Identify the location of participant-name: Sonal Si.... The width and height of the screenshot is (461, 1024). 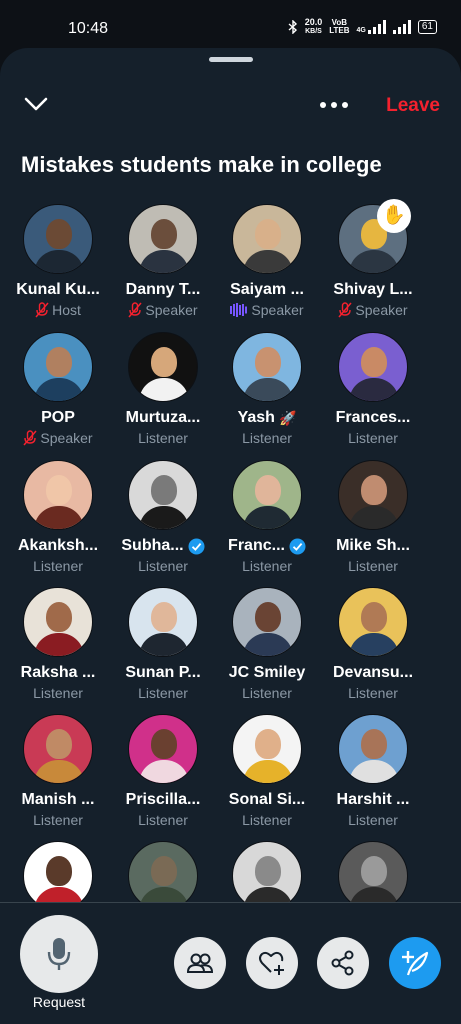
(267, 800).